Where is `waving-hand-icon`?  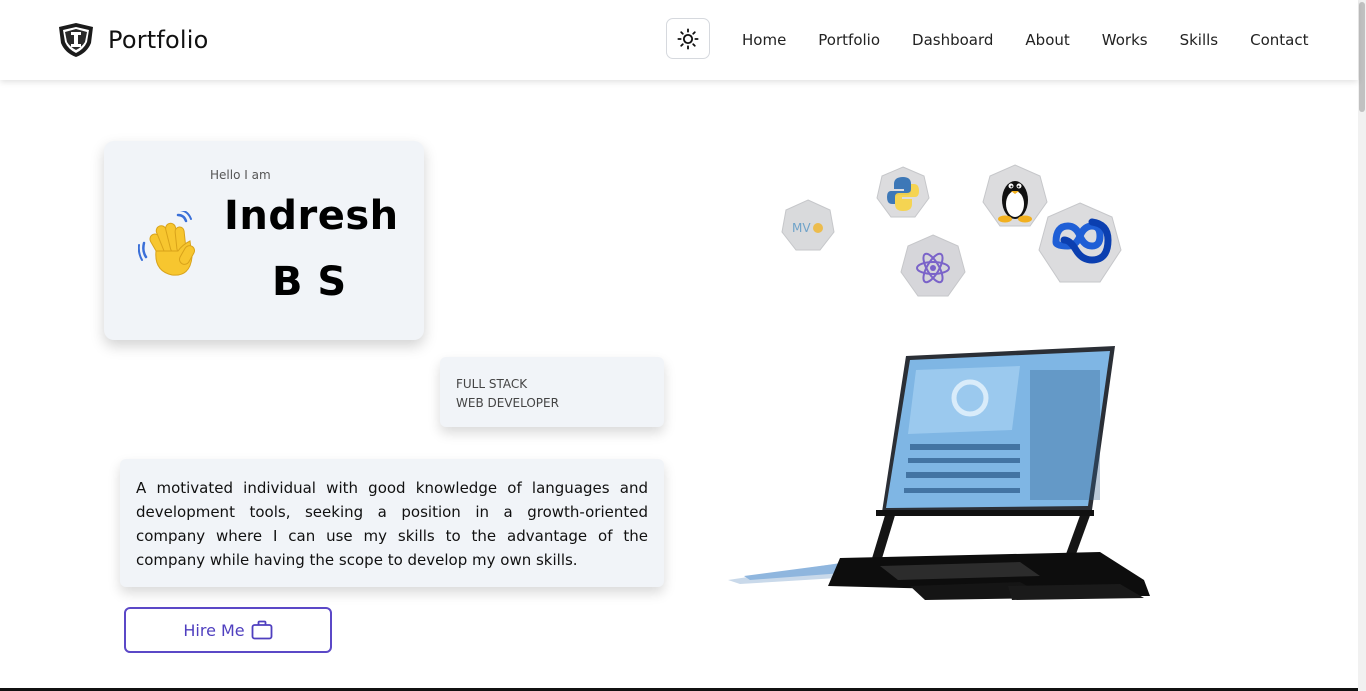
waving-hand-icon is located at coordinates (166, 243).